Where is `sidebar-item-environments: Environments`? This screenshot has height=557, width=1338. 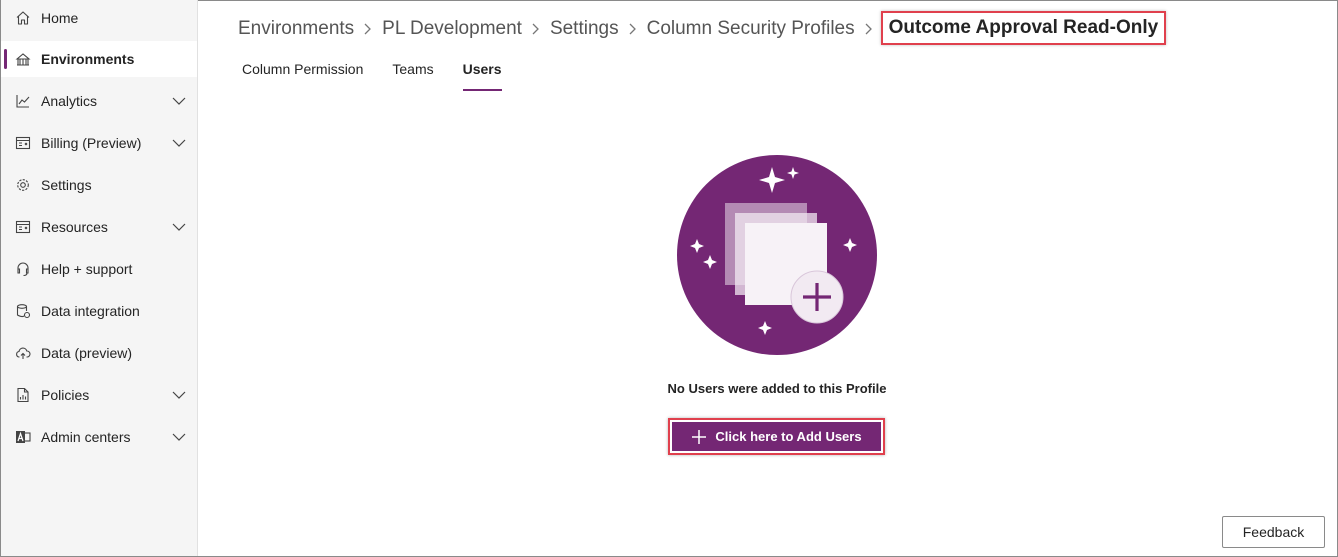
sidebar-item-environments: Environments is located at coordinates (99, 59).